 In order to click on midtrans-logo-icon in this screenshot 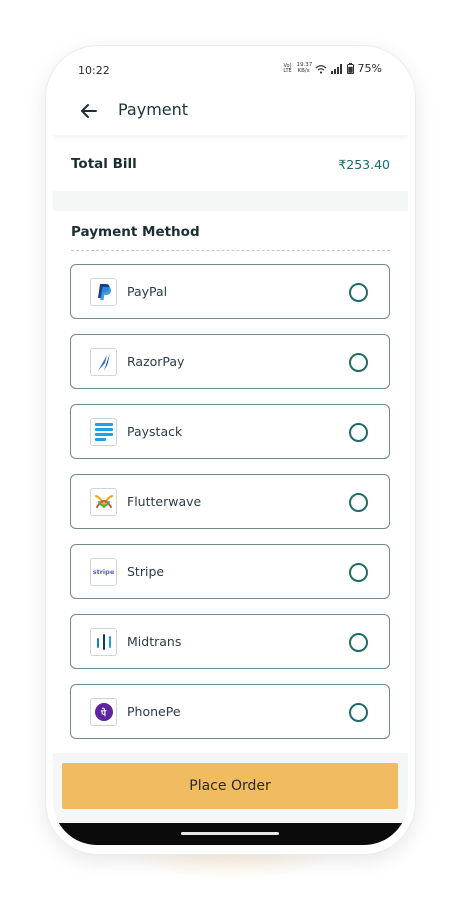, I will do `click(103, 642)`.